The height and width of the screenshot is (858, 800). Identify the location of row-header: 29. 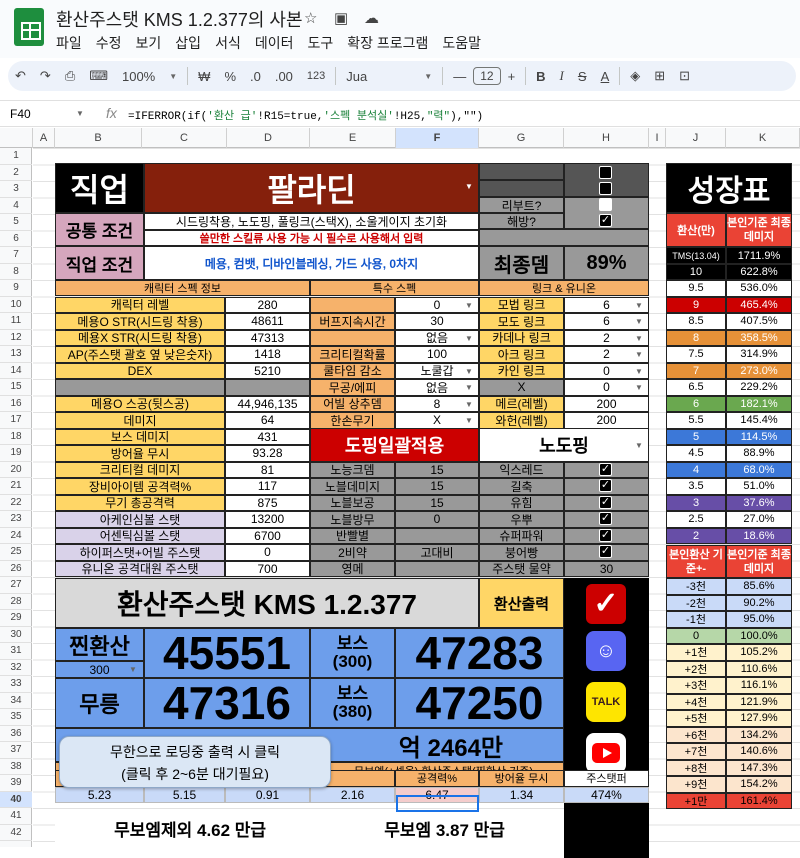
(16, 618).